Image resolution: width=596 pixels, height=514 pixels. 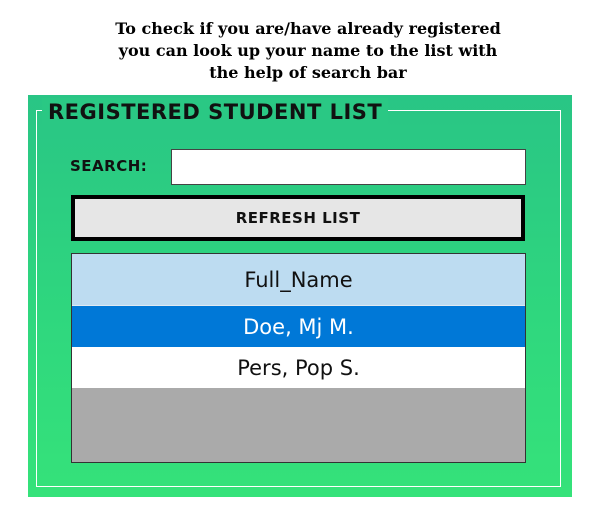 I want to click on refresh-list-button: REFRESH LIST, so click(x=298, y=218).